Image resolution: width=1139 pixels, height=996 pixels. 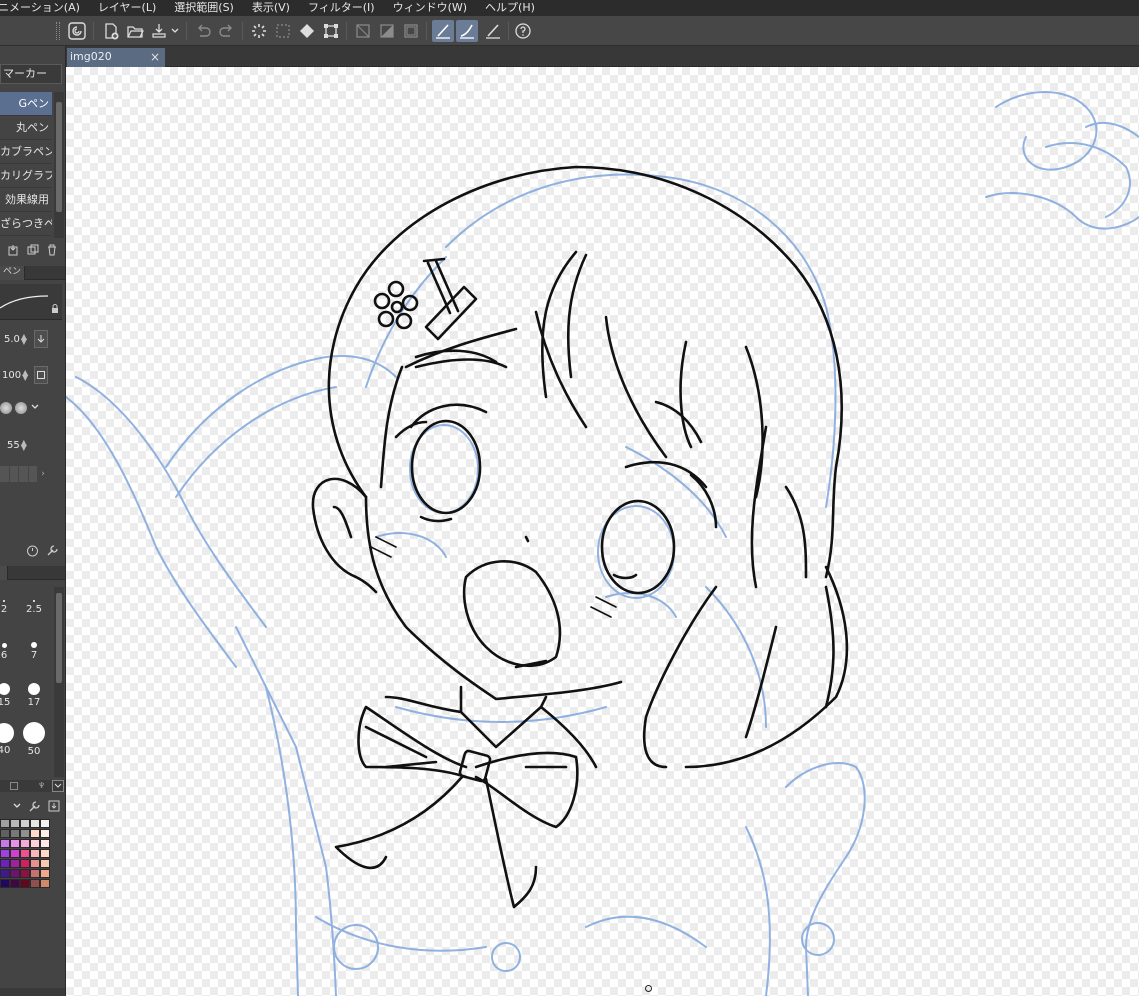 What do you see at coordinates (34, 691) in the screenshot?
I see `brush-size-item: 17` at bounding box center [34, 691].